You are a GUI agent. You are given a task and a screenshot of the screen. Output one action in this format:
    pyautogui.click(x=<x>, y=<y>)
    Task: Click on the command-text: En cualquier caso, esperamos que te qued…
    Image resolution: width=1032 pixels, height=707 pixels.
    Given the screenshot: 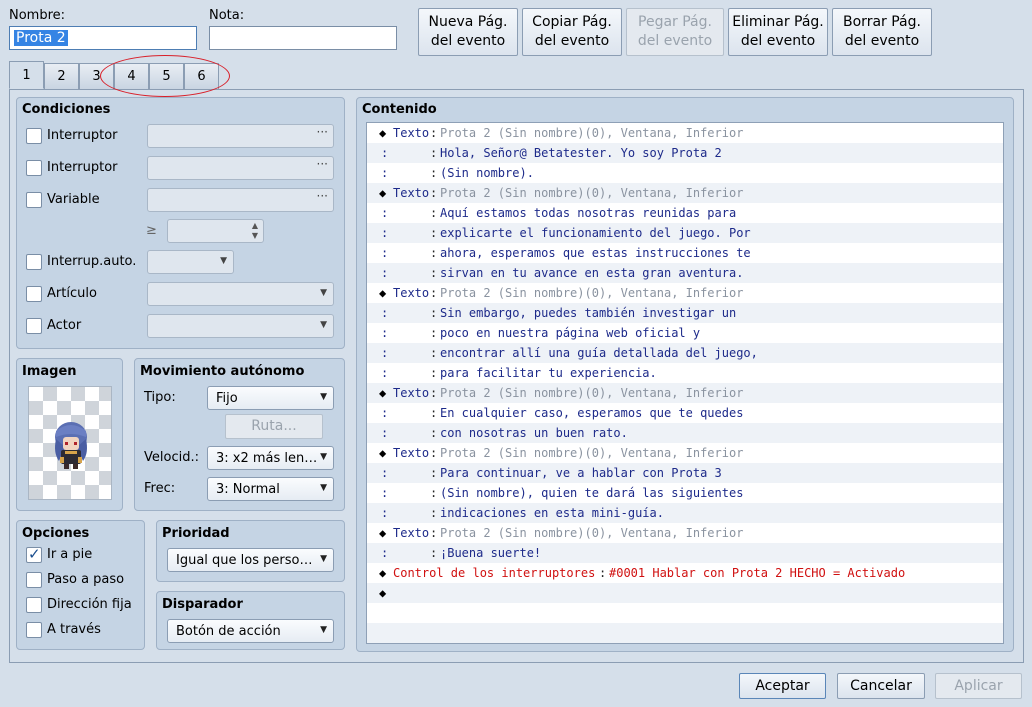 What is the action you would take?
    pyautogui.click(x=592, y=413)
    